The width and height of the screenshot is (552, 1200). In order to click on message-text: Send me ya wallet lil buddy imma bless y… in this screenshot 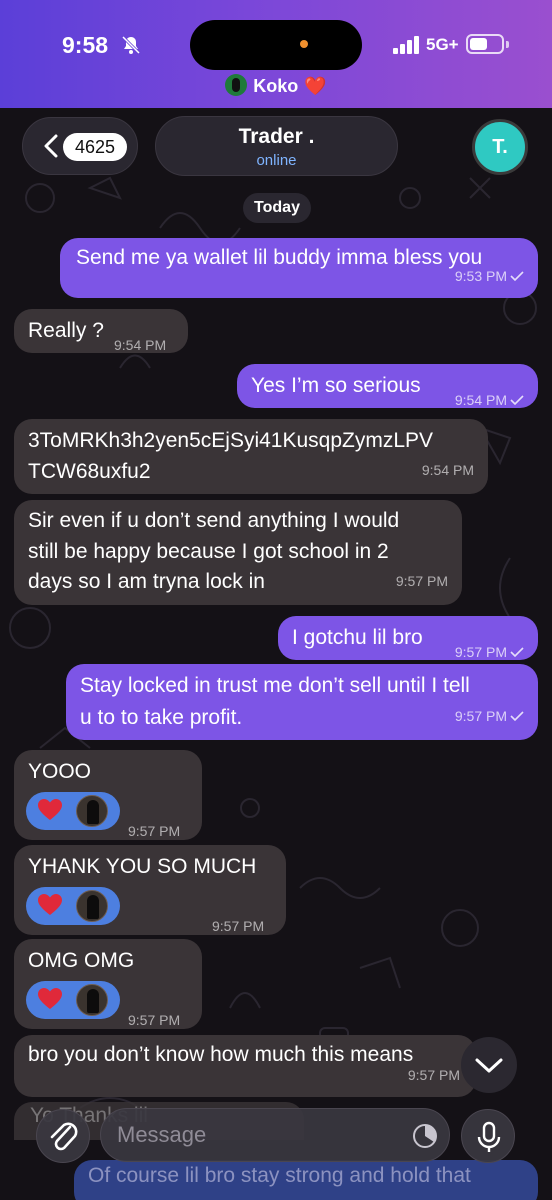, I will do `click(279, 257)`.